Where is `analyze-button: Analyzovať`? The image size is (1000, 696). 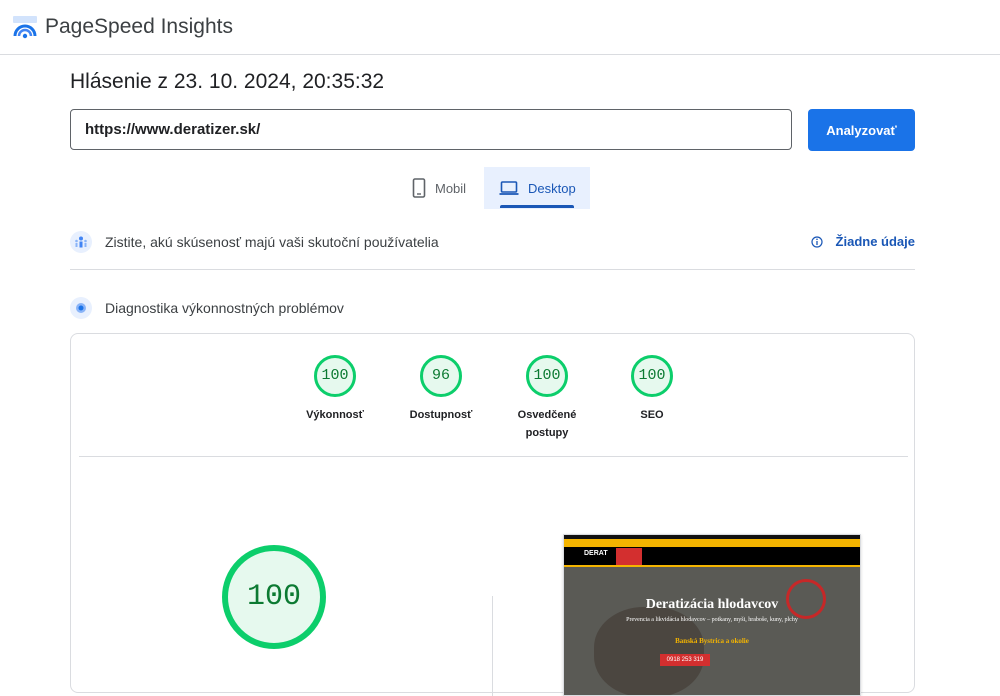 analyze-button: Analyzovať is located at coordinates (861, 130).